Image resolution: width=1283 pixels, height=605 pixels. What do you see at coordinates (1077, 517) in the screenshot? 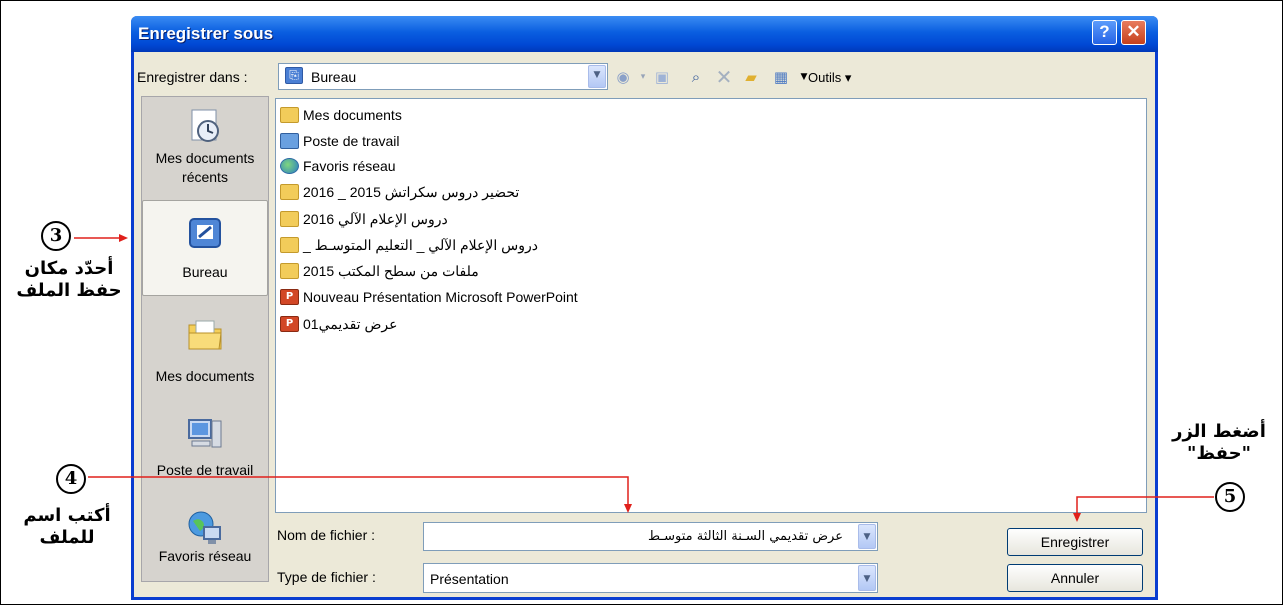
I see `step-5-arrowhead` at bounding box center [1077, 517].